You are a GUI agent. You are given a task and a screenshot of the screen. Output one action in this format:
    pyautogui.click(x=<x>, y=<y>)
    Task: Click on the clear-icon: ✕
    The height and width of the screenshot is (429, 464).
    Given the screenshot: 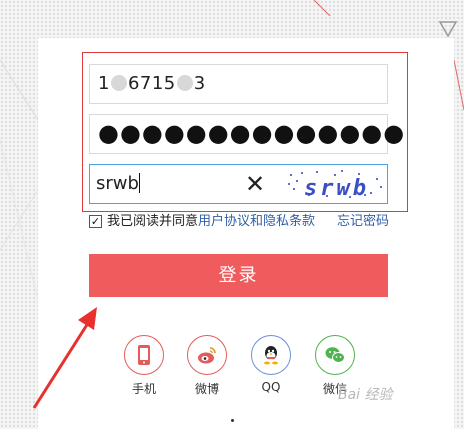 What is the action you would take?
    pyautogui.click(x=255, y=184)
    